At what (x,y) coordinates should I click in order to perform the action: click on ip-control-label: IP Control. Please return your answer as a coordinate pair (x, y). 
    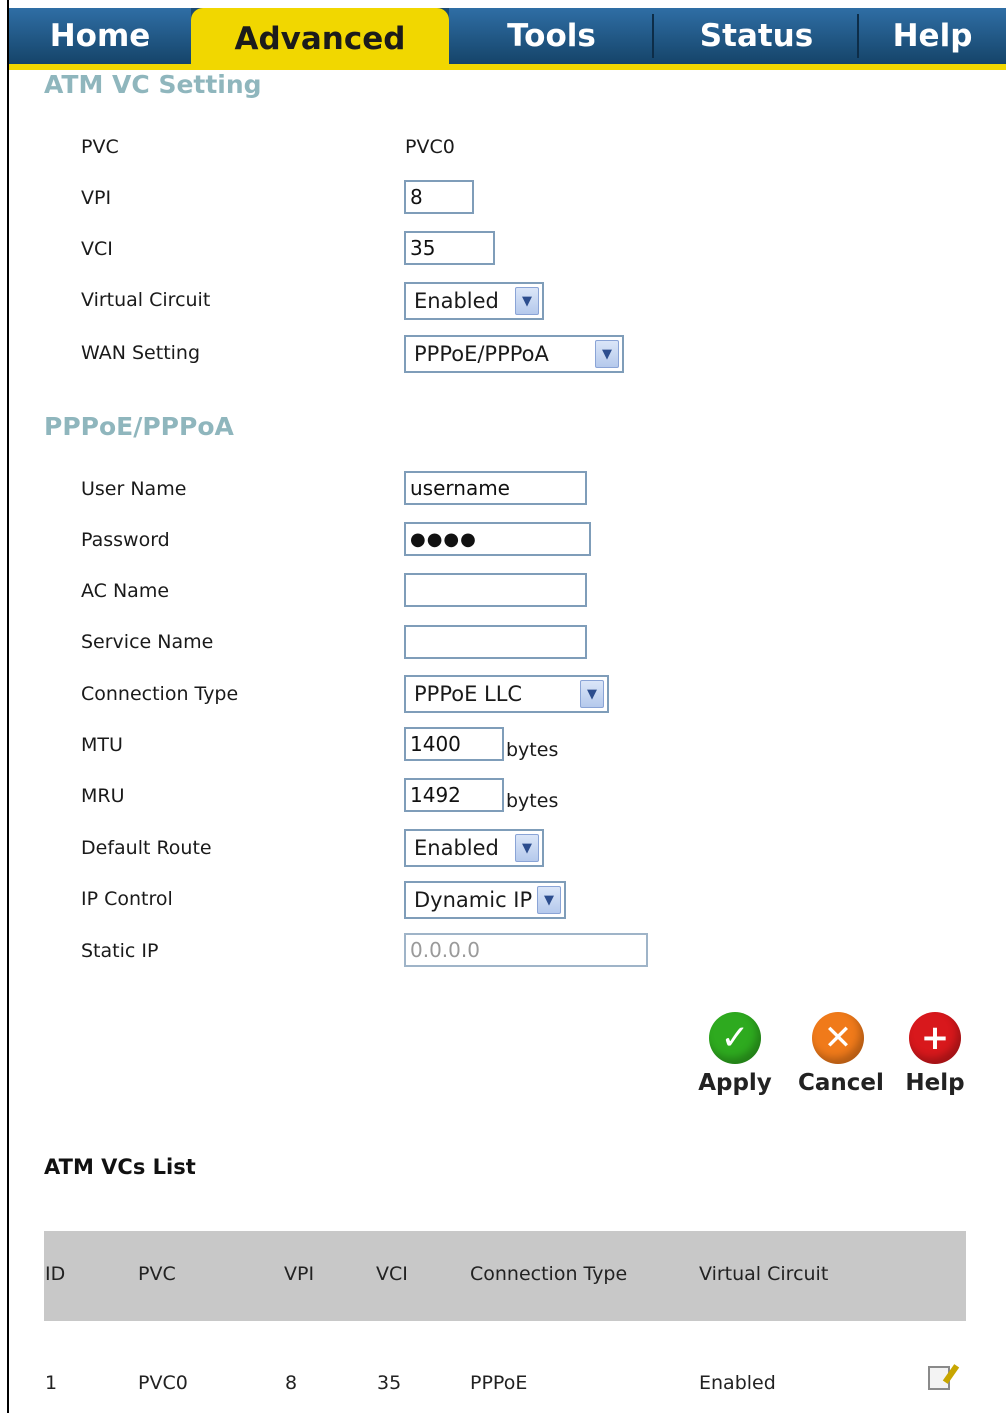
    Looking at the image, I should click on (127, 899).